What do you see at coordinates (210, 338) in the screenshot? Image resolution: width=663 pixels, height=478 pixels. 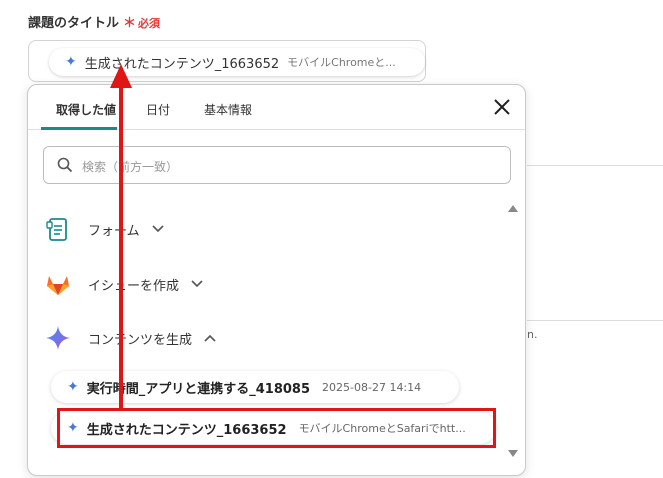 I see `chevron-up-icon` at bounding box center [210, 338].